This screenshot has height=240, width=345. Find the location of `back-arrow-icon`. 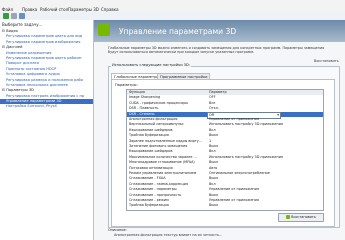

back-arrow-icon is located at coordinates (6, 16).